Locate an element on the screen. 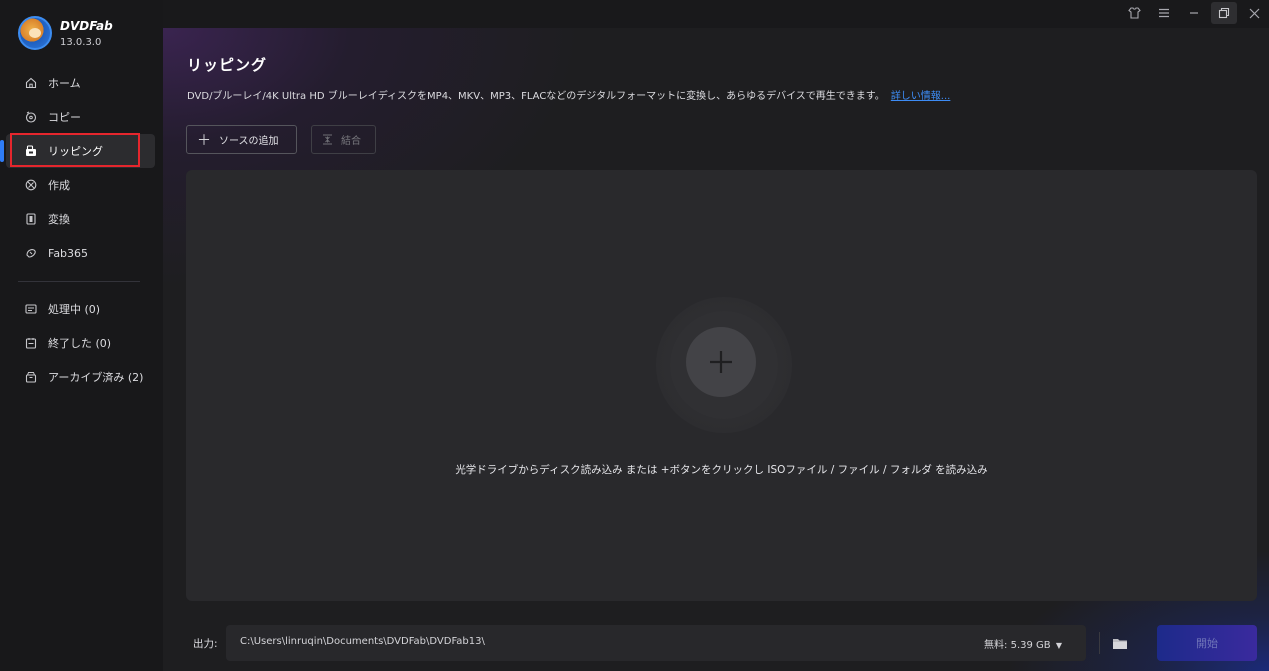 The image size is (1269, 671). shirt-skin-icon is located at coordinates (1134, 13).